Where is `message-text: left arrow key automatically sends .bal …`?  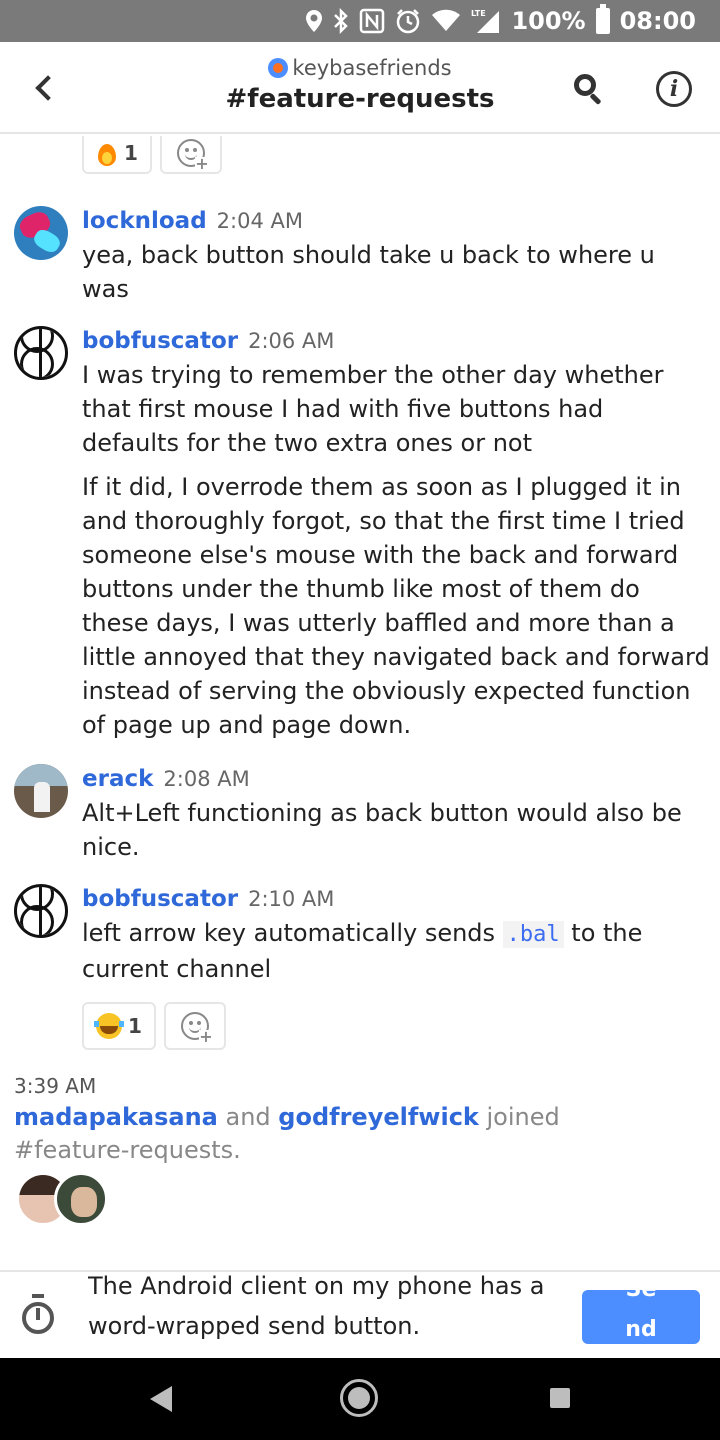
message-text: left arrow key automatically sends .bal … is located at coordinates (394, 951).